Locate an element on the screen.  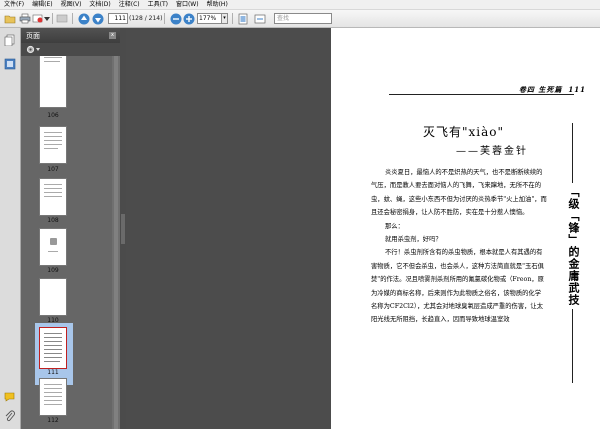
open-folder-icon is located at coordinates (10, 18).